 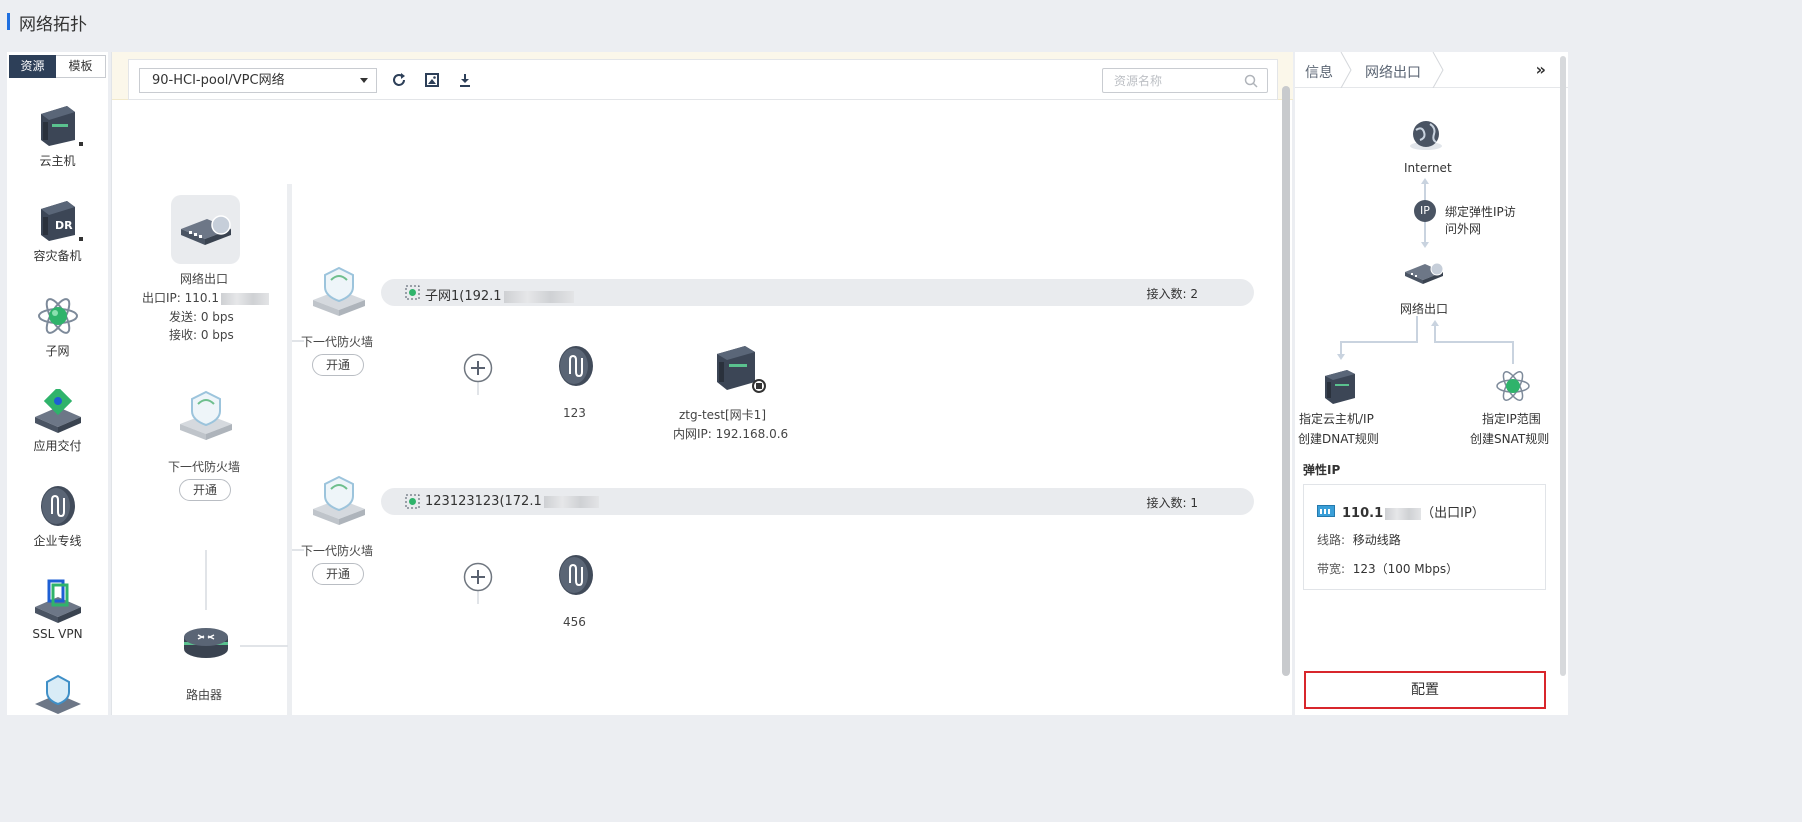 What do you see at coordinates (1286, 381) in the screenshot?
I see `canvas-scrollbar` at bounding box center [1286, 381].